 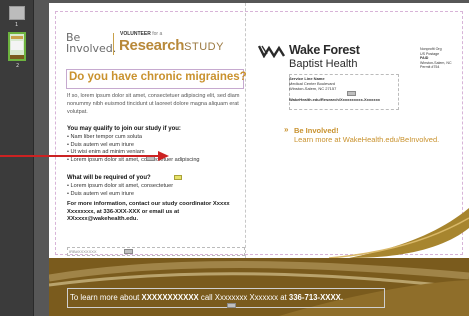 What do you see at coordinates (323, 64) in the screenshot?
I see `brand-subtitle: Baptist Health` at bounding box center [323, 64].